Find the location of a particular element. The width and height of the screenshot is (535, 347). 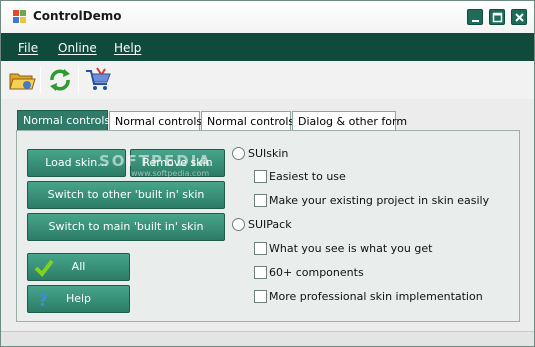

remove-skin-button: Remove skin is located at coordinates (177, 163).